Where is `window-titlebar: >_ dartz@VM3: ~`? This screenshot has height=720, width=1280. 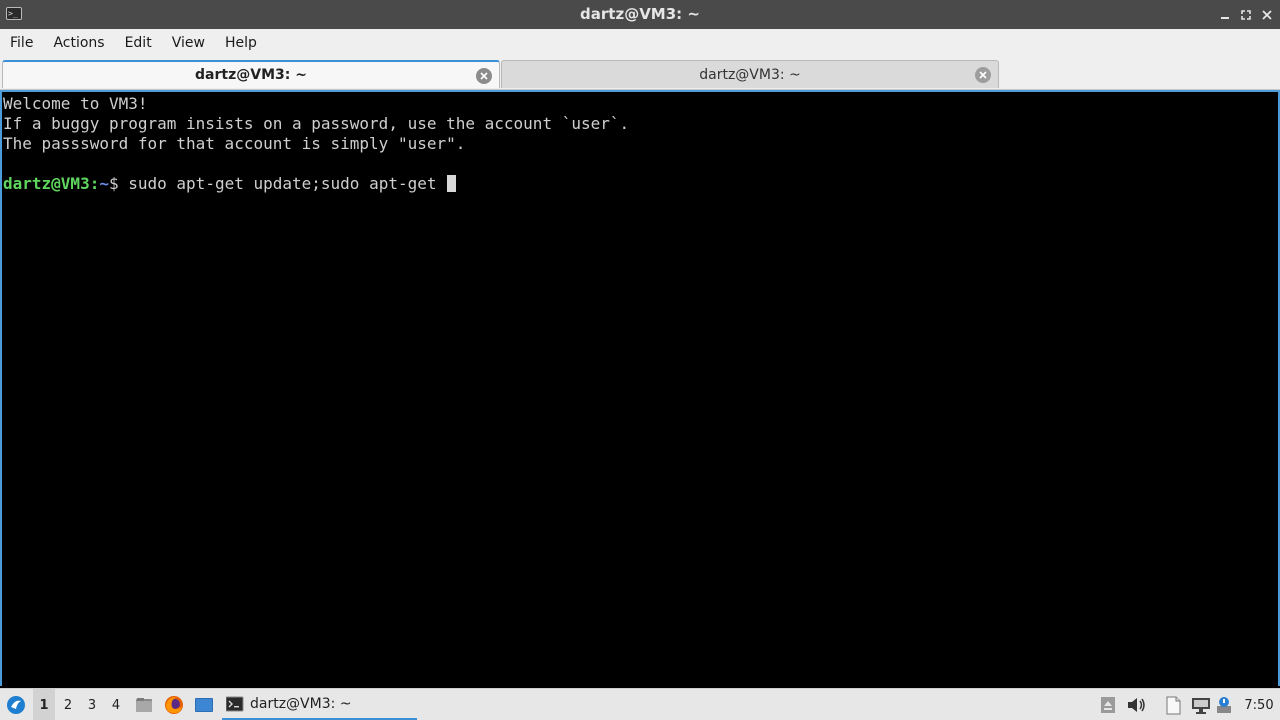
window-titlebar: >_ dartz@VM3: ~ is located at coordinates (640, 14).